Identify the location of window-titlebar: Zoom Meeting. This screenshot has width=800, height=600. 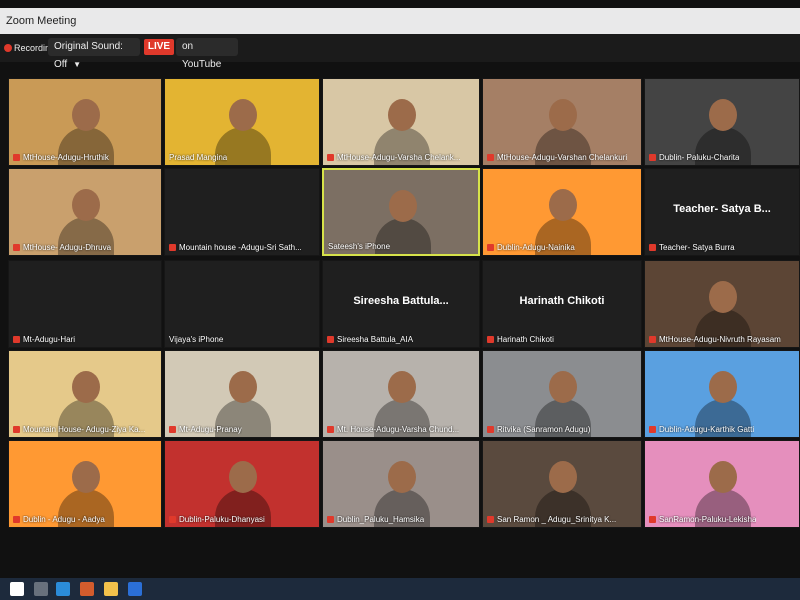
(400, 21).